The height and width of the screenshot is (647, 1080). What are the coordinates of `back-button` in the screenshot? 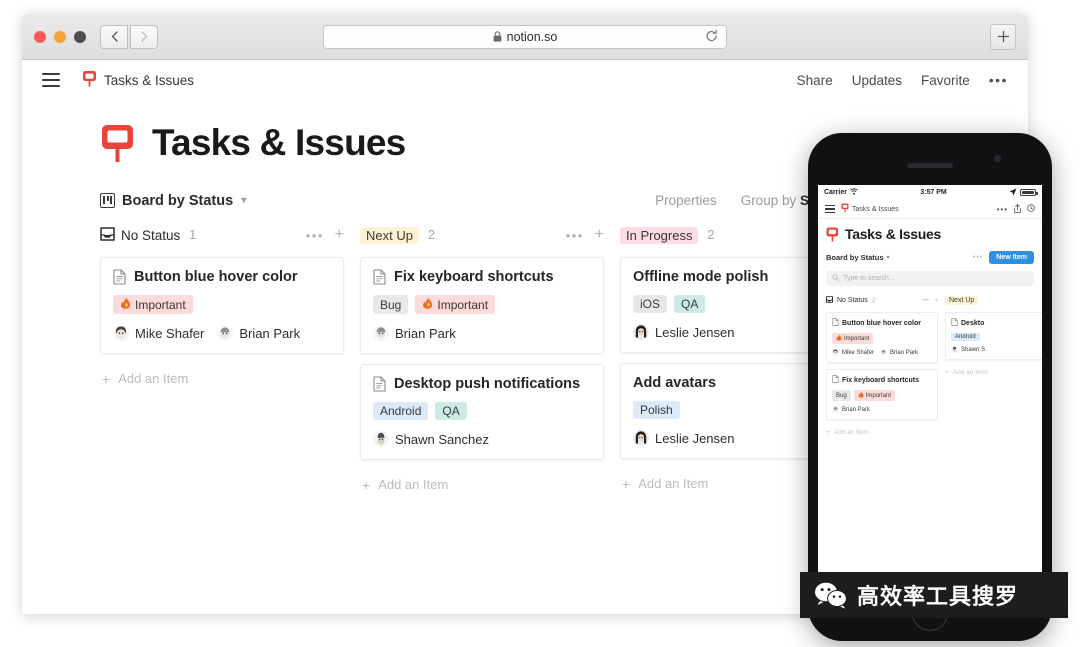 It's located at (114, 36).